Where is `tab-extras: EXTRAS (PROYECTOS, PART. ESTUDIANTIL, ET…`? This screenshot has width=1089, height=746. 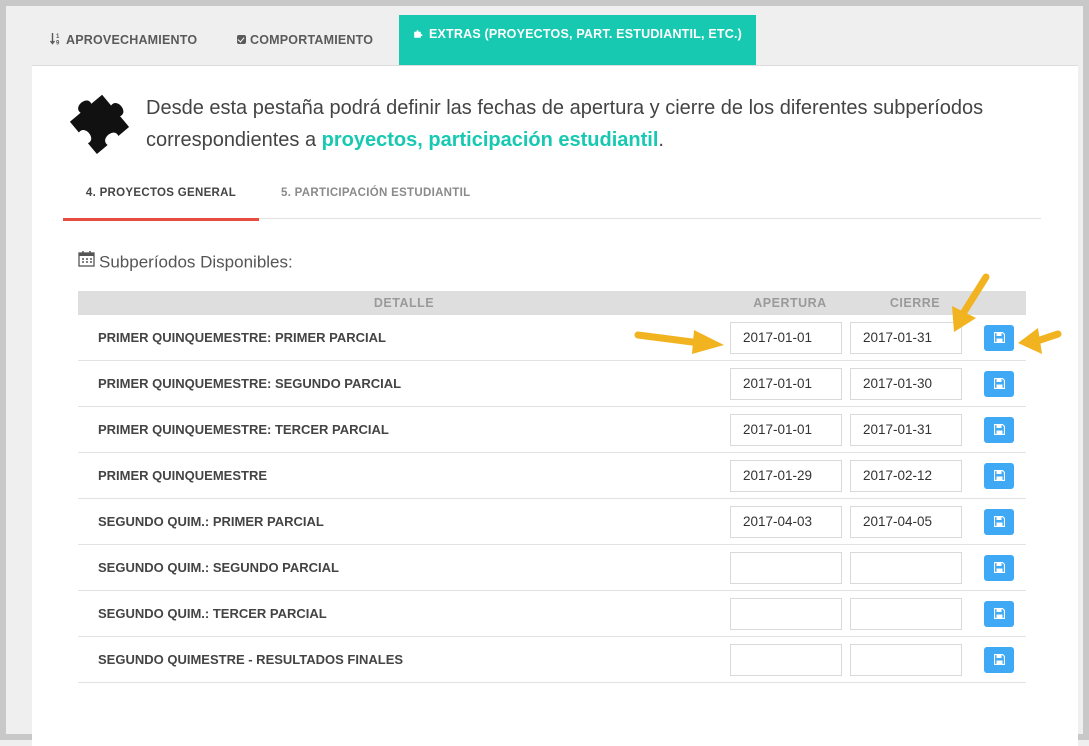 tab-extras: EXTRAS (PROYECTOS, PART. ESTUDIANTIL, ET… is located at coordinates (577, 40).